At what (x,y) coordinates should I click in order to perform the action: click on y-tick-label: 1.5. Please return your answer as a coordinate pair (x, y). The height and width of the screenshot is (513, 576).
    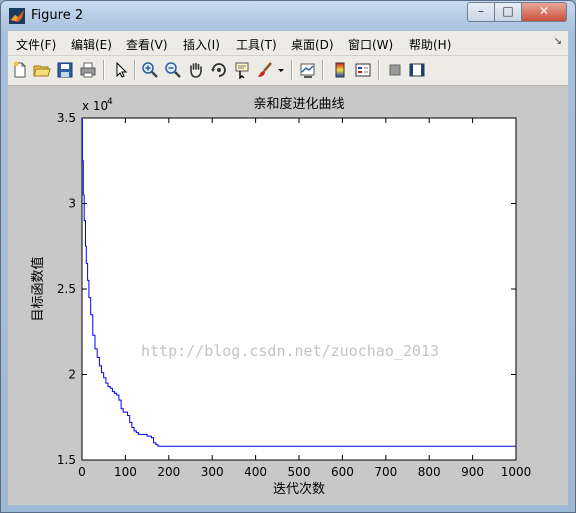
    Looking at the image, I should click on (66, 460).